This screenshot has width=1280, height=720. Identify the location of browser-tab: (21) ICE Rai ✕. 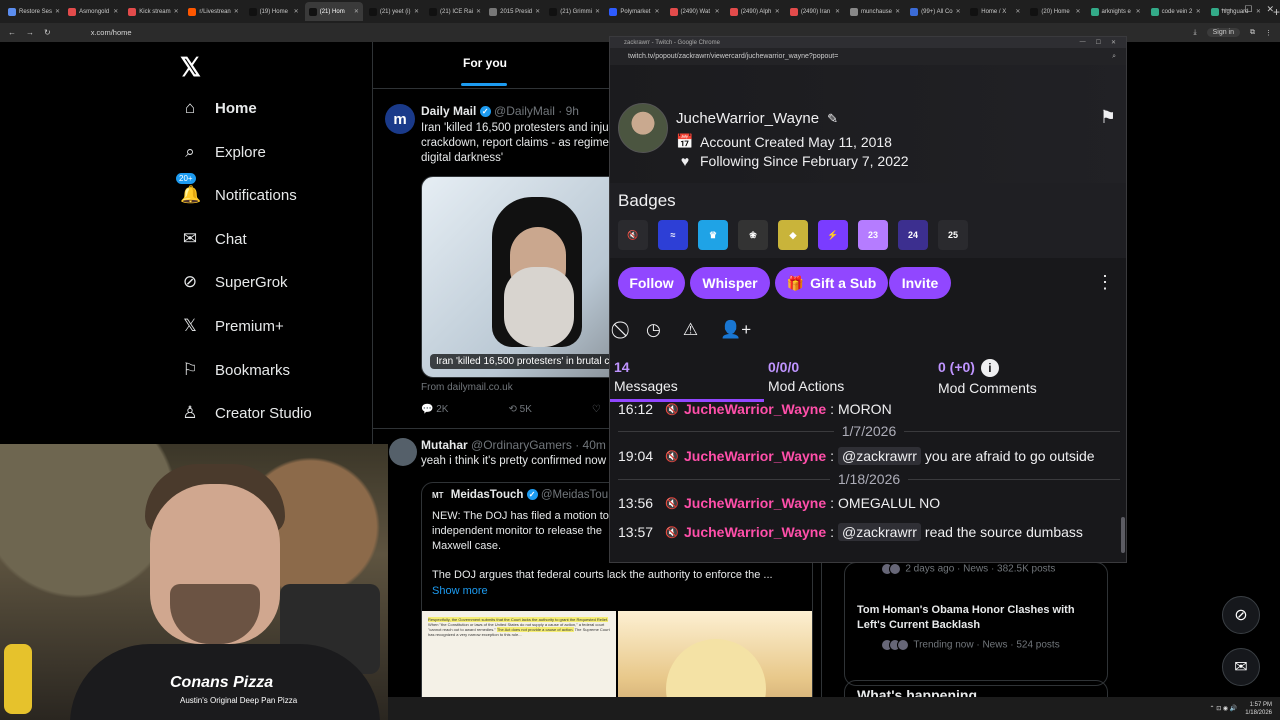
(454, 11).